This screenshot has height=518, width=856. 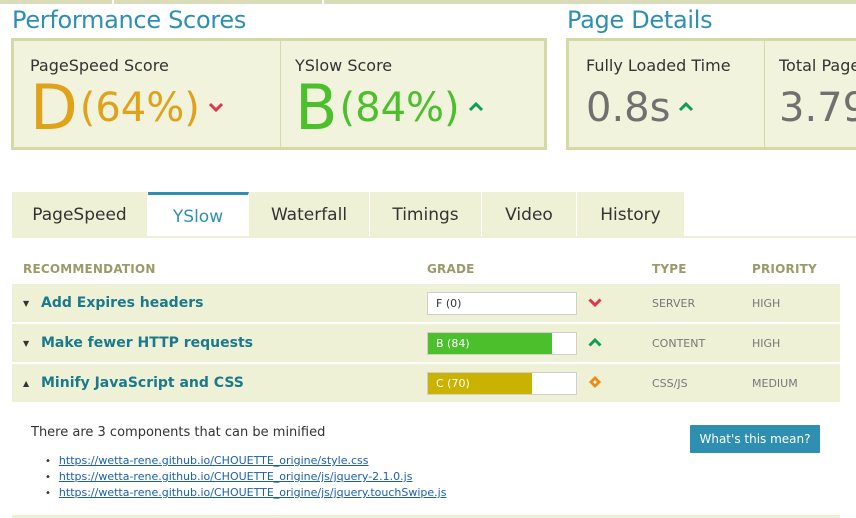 What do you see at coordinates (784, 269) in the screenshot?
I see `header-priority: PRIORITY` at bounding box center [784, 269].